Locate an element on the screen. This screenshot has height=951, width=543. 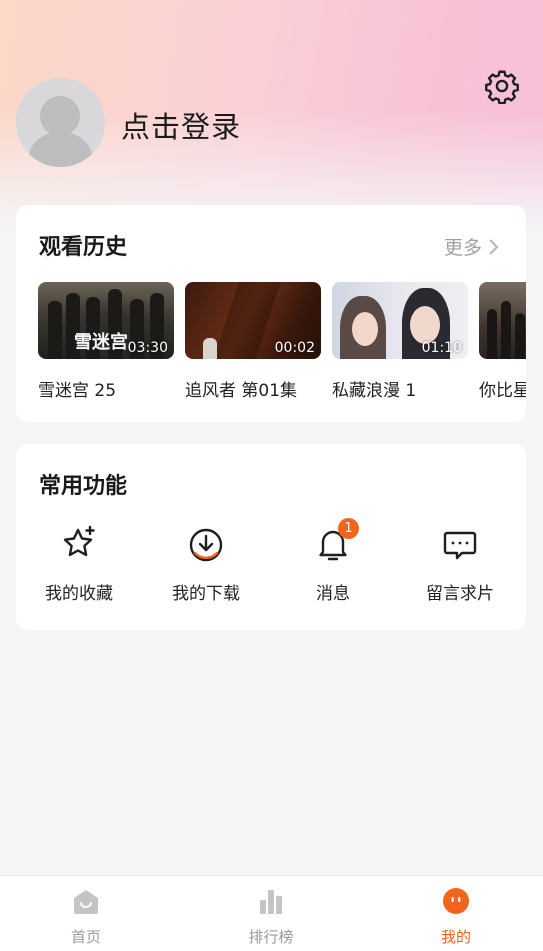
favorites-label: 我的收藏 is located at coordinates (79, 594).